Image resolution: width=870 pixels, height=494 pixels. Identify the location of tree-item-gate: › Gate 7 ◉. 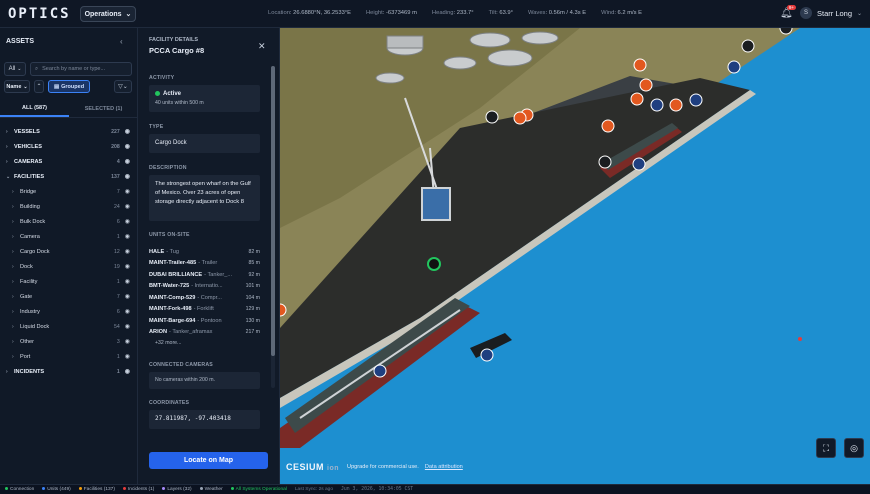
(69, 296).